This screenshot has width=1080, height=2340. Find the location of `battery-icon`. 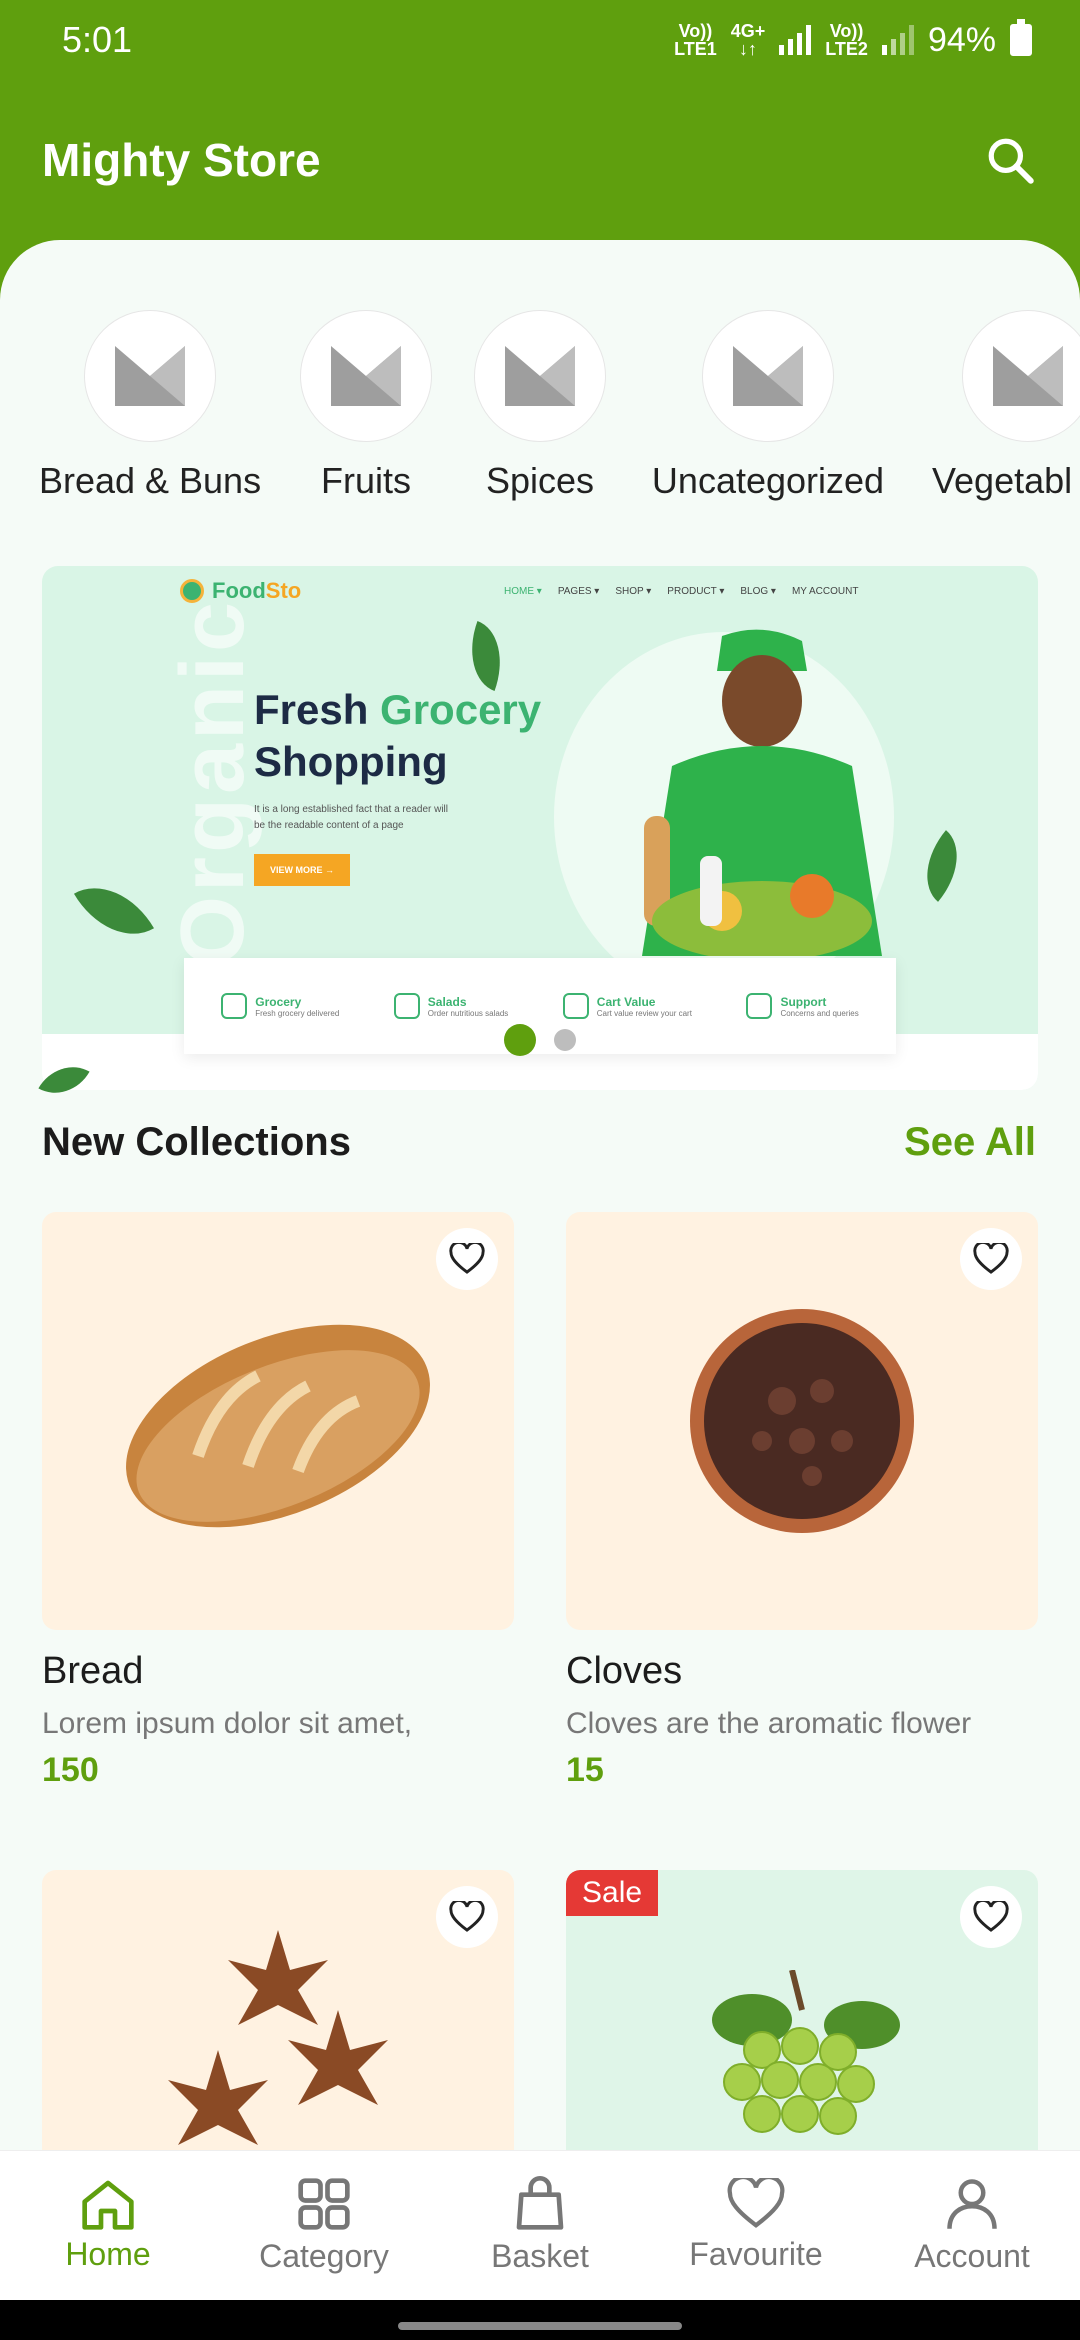

battery-icon is located at coordinates (1021, 37).